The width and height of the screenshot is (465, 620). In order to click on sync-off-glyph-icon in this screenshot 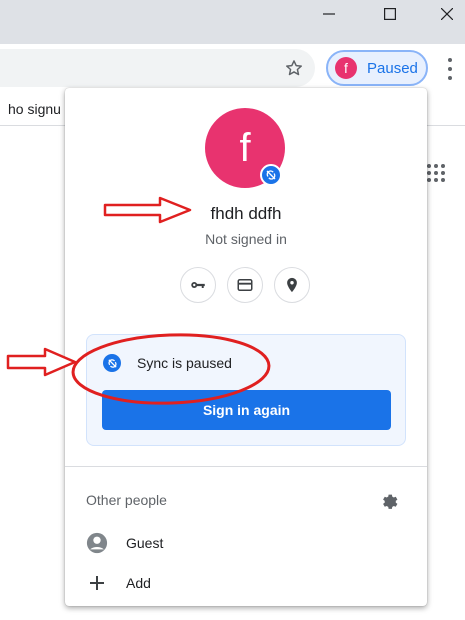, I will do `click(112, 363)`.